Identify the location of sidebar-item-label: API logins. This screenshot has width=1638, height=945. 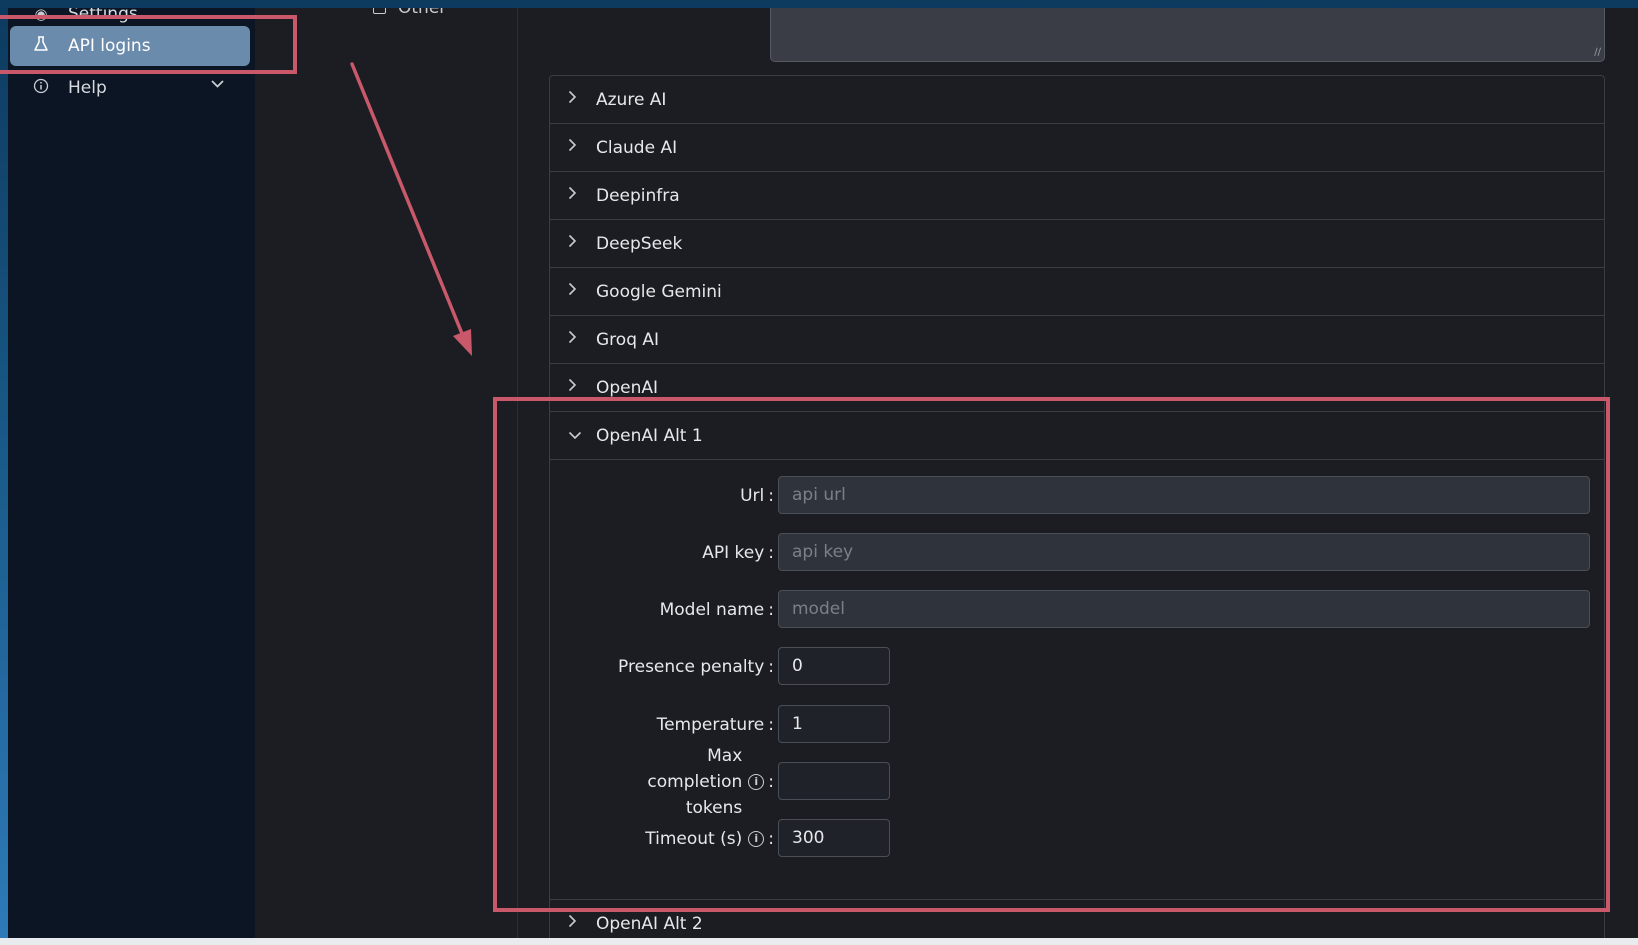
(109, 46).